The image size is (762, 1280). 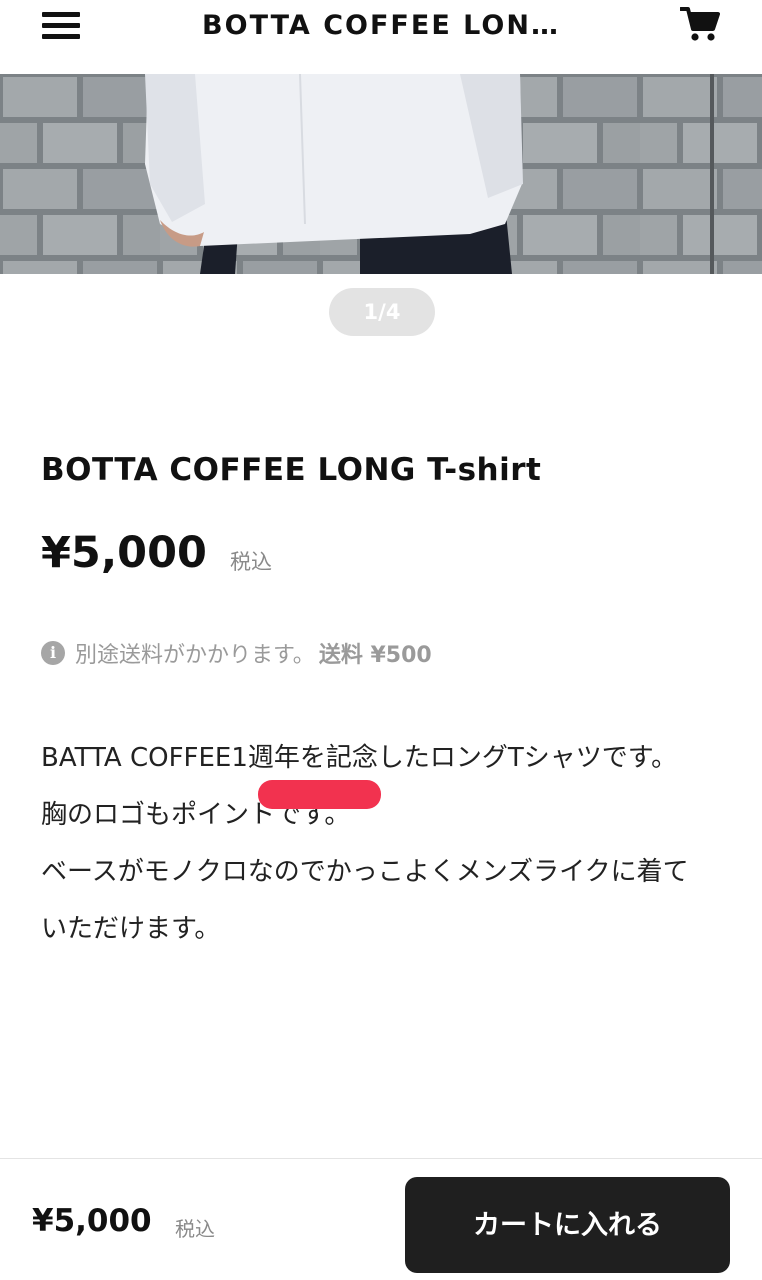 What do you see at coordinates (381, 1219) in the screenshot?
I see `bottom-purchase-bar: ¥5,000 税込 カートに入れる` at bounding box center [381, 1219].